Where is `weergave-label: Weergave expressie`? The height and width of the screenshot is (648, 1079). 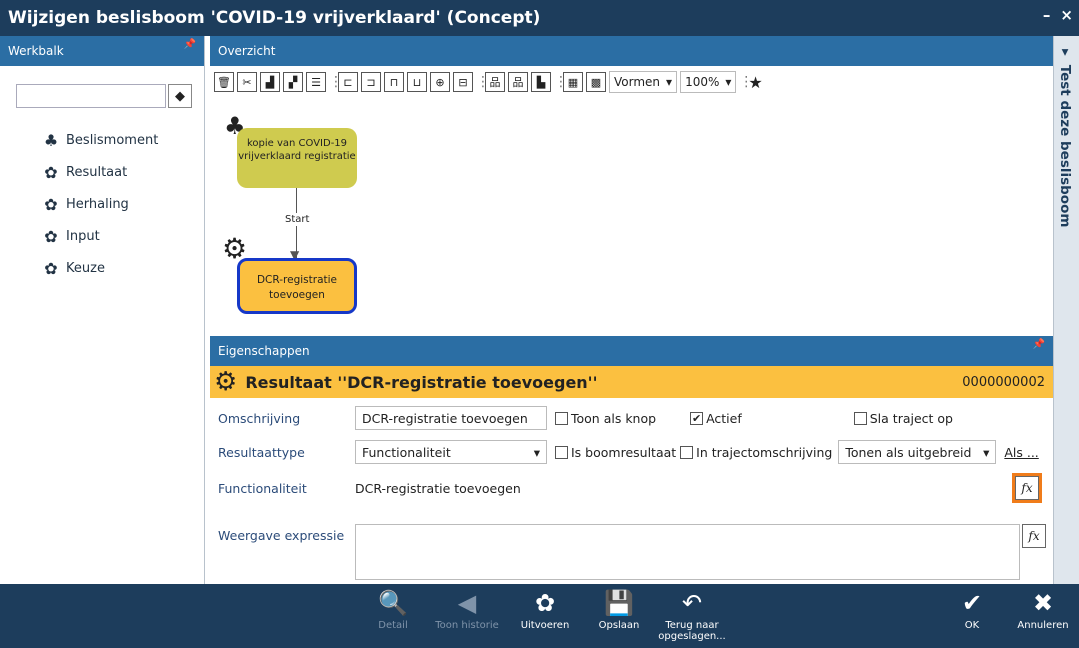
weergave-label: Weergave expressie is located at coordinates (281, 535).